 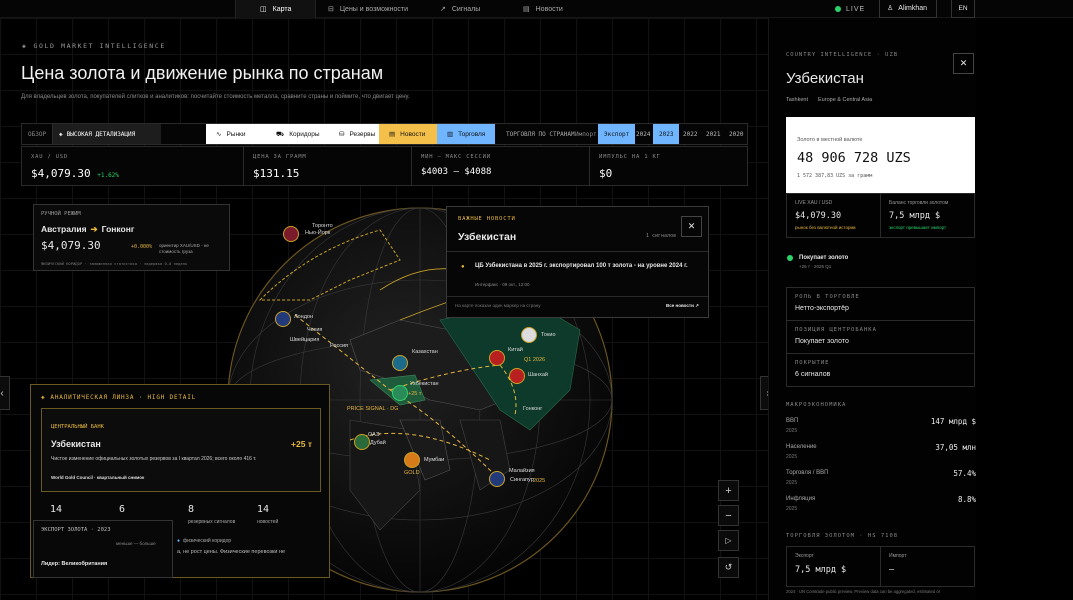 What do you see at coordinates (425, 352) in the screenshot?
I see `city-label: Казахстан` at bounding box center [425, 352].